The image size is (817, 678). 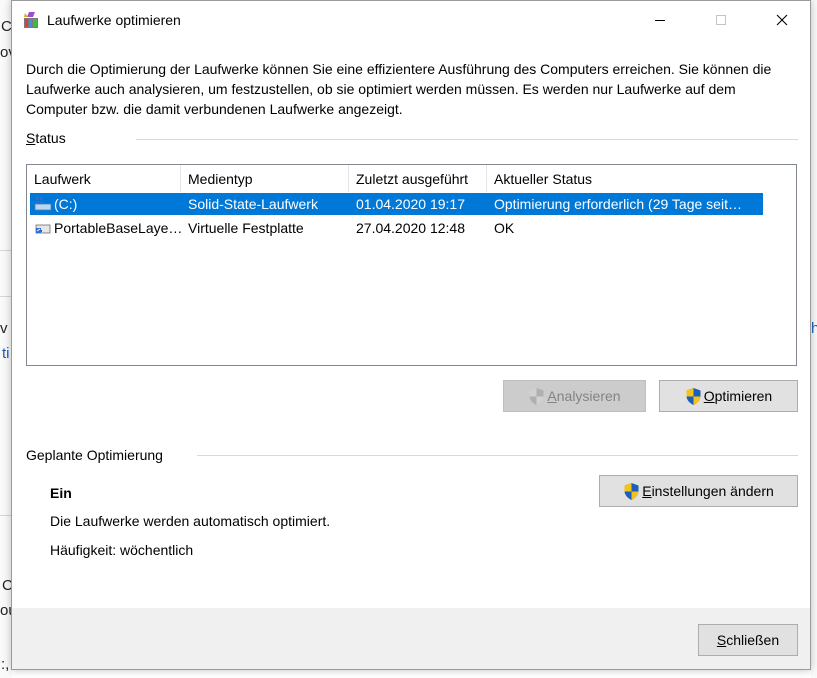 I want to click on scheduled-separator, so click(x=497, y=455).